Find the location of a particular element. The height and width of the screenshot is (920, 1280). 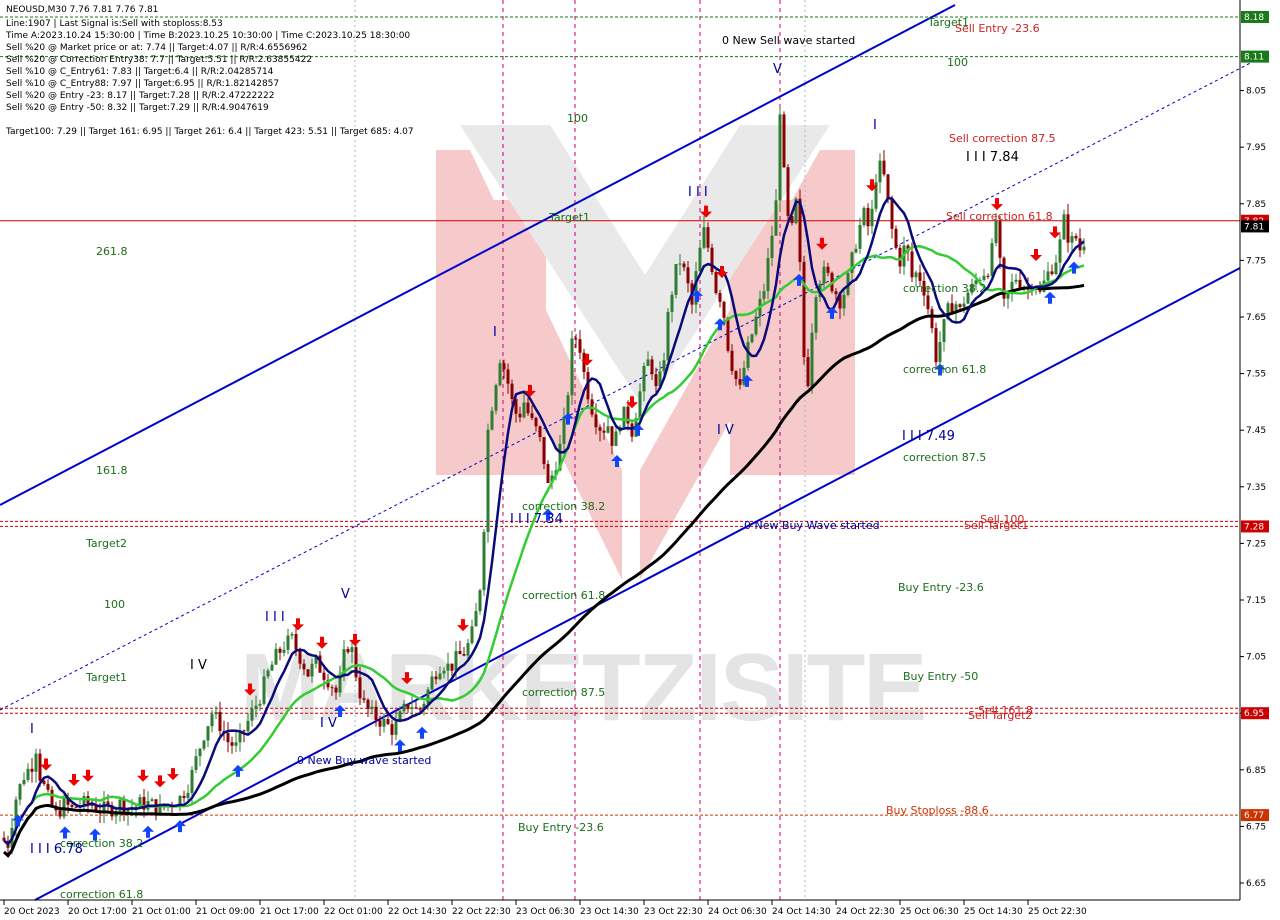

time-tick-label: 21 Oct 09:00 is located at coordinates (225, 912).